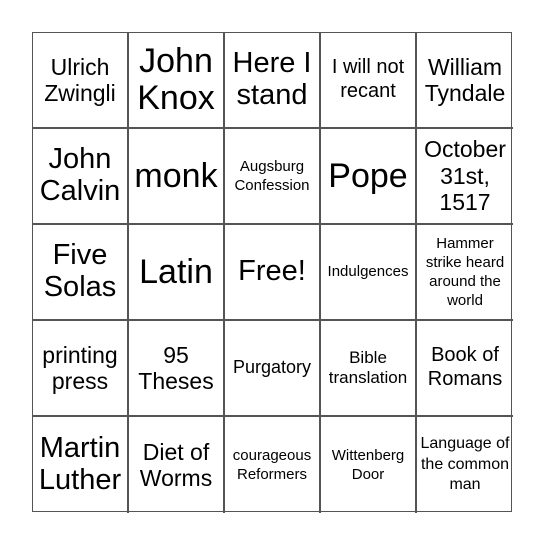  I want to click on bingo-cell: William Tyndale, so click(465, 81).